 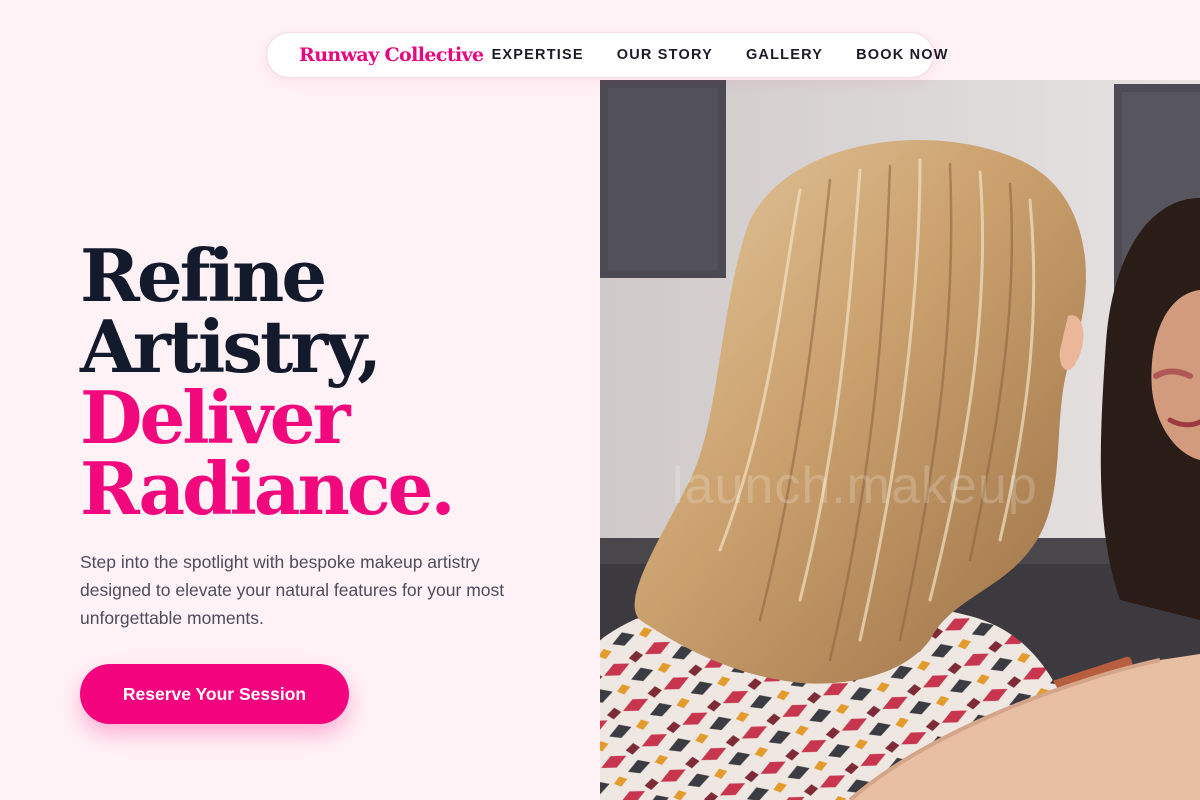 I want to click on headline-line-4: Radiance., so click(x=268, y=488).